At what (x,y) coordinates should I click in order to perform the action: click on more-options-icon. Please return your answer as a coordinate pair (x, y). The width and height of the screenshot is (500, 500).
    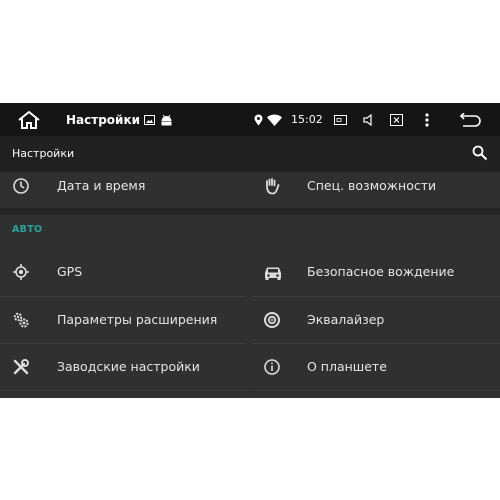
    Looking at the image, I should click on (427, 119).